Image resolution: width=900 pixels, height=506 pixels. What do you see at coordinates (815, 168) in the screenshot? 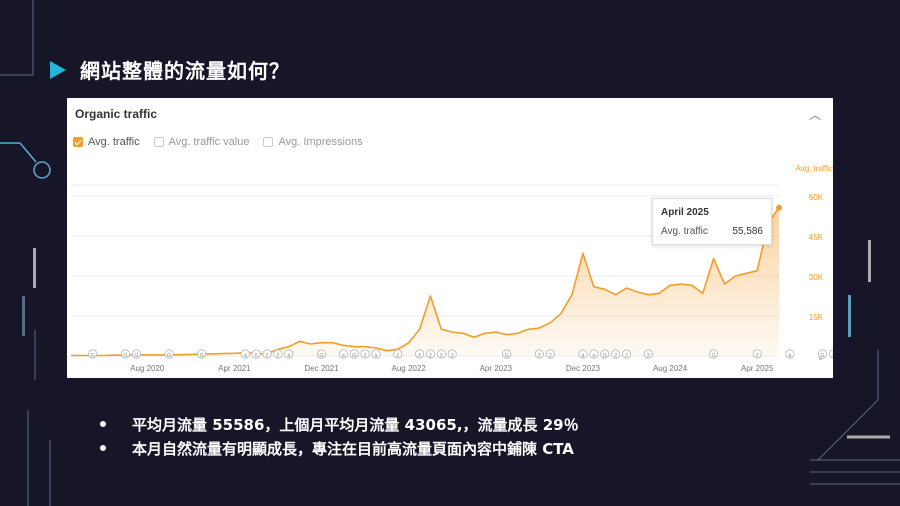
I see `y-axis-label: Avg. traffic` at bounding box center [815, 168].